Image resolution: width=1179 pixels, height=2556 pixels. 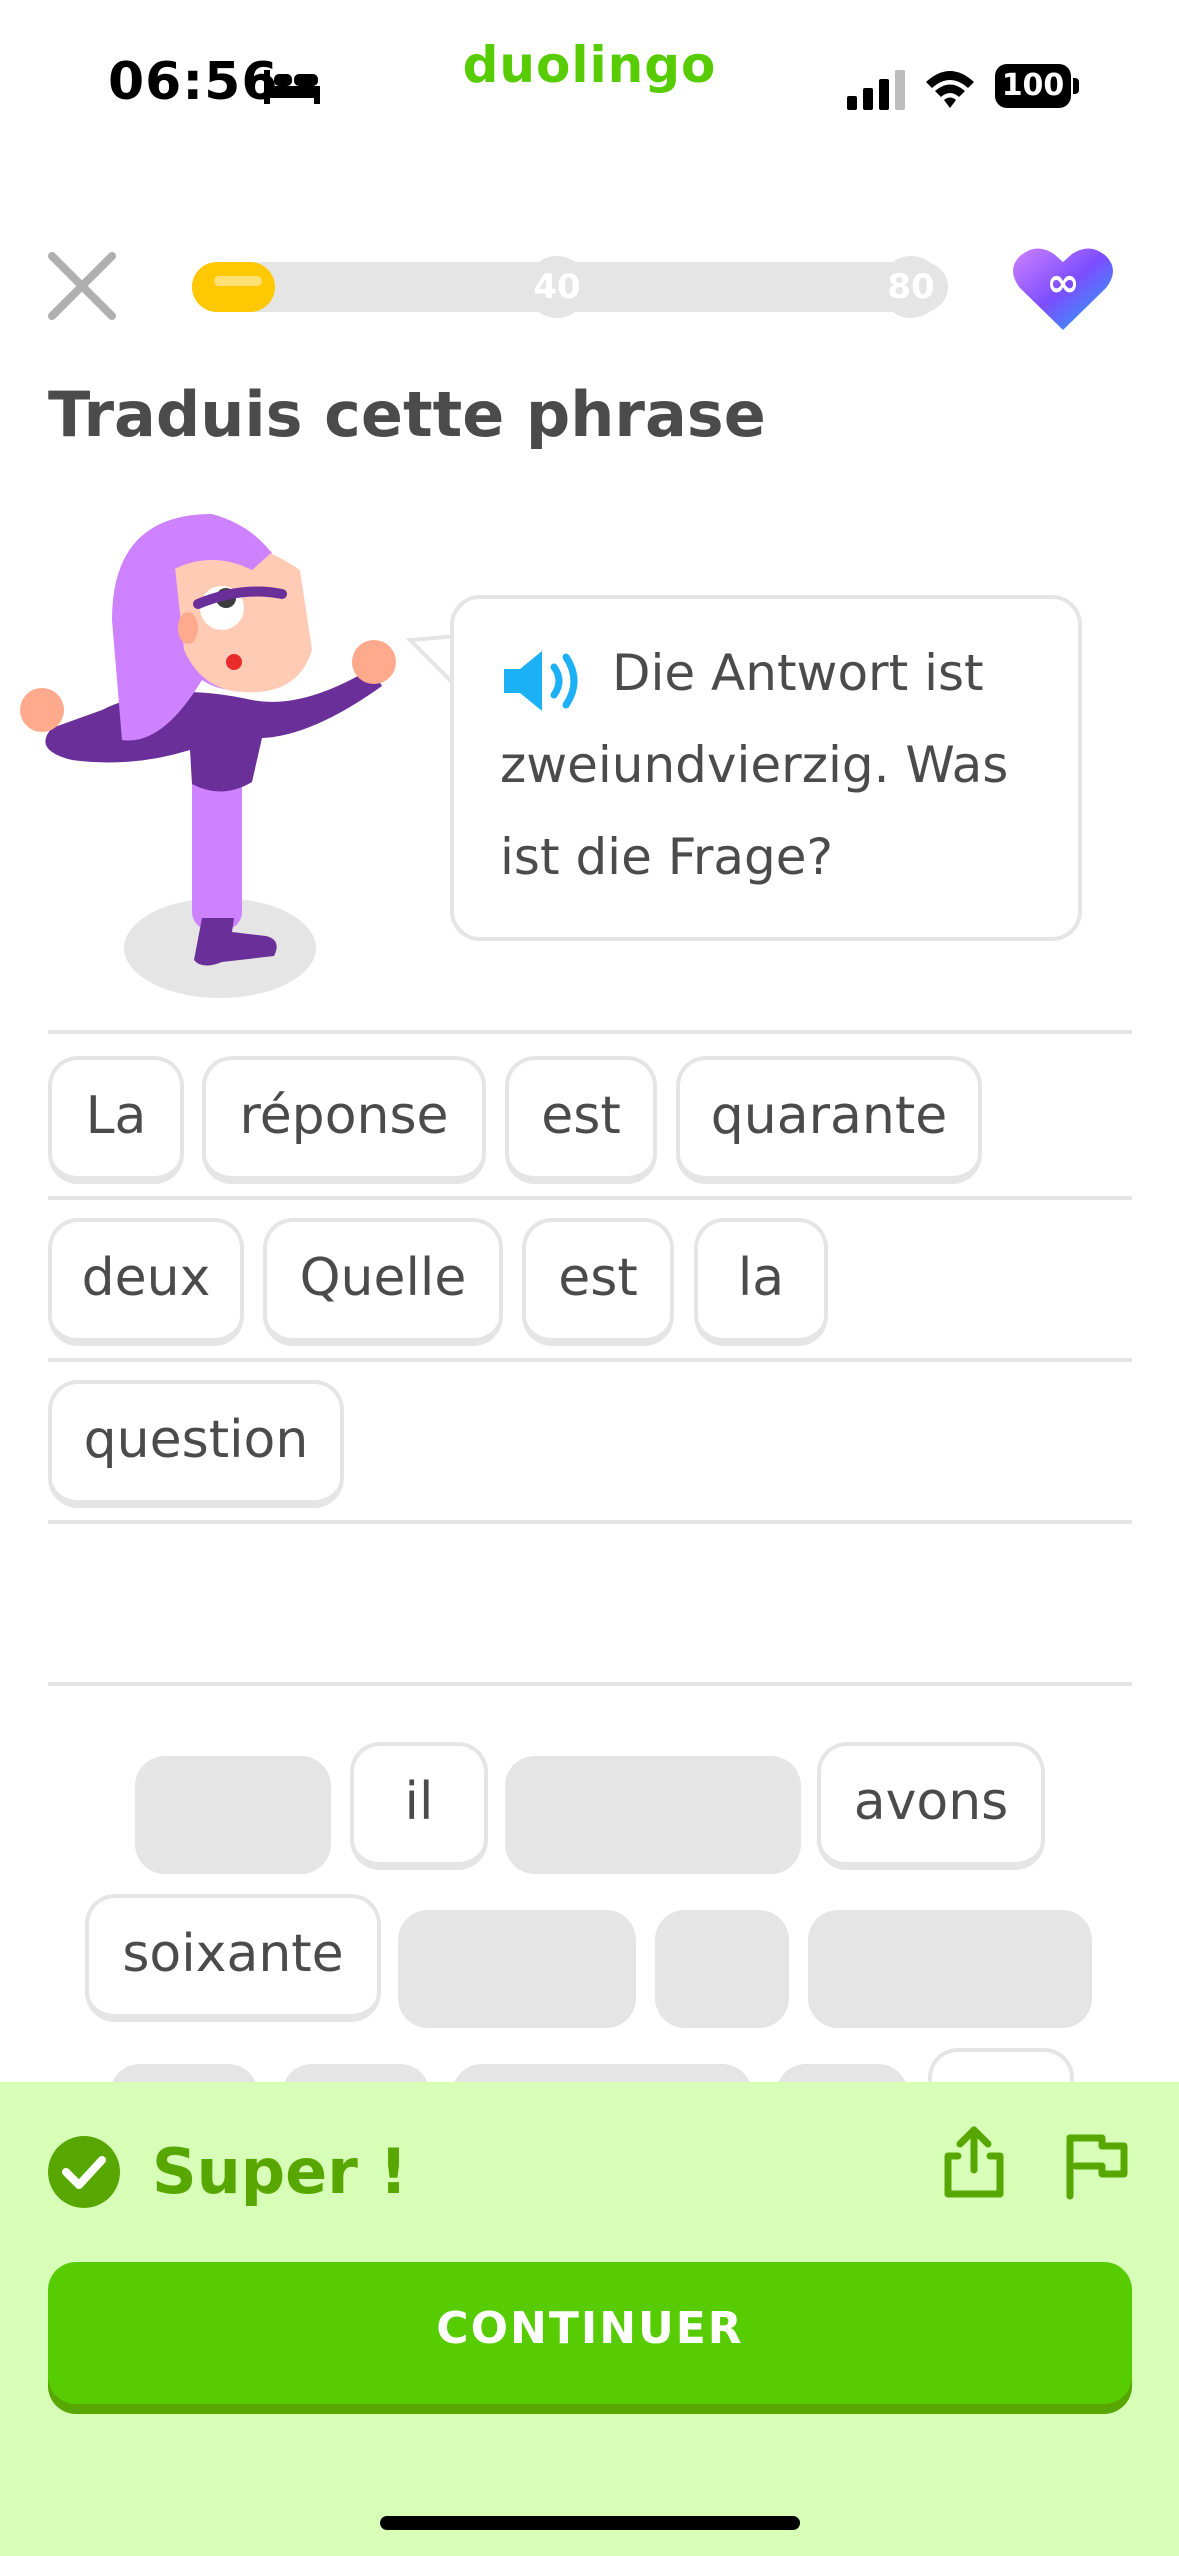 What do you see at coordinates (116, 1120) in the screenshot?
I see `answer-chip: La` at bounding box center [116, 1120].